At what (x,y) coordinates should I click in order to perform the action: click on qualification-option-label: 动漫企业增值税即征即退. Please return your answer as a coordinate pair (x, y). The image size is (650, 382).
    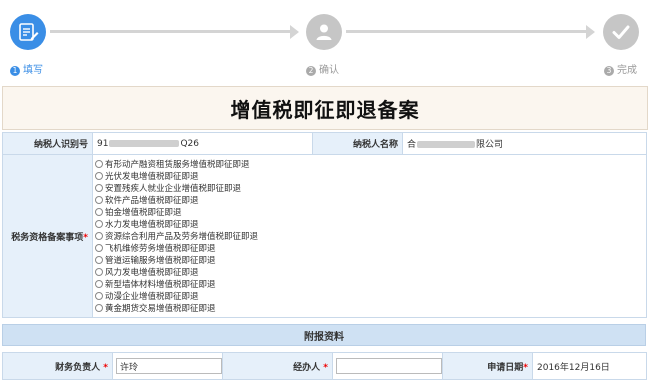
    Looking at the image, I should click on (152, 297).